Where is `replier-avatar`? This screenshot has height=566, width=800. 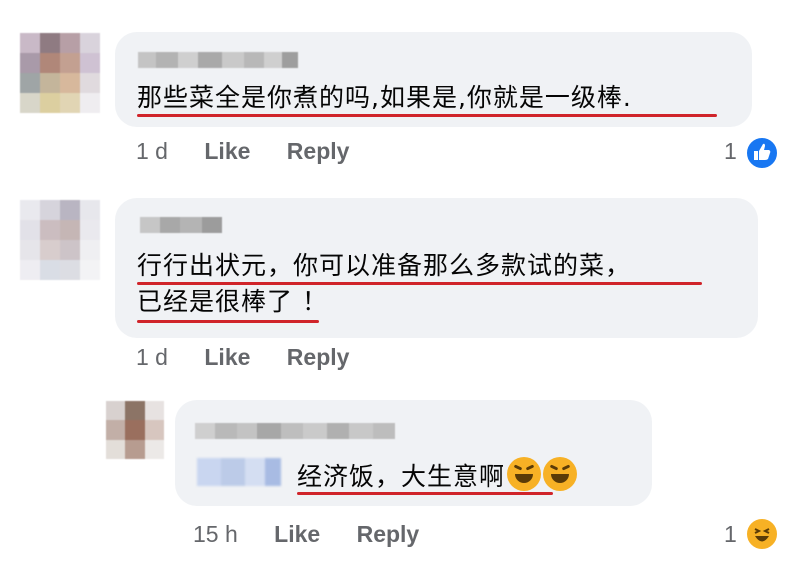
replier-avatar is located at coordinates (135, 430).